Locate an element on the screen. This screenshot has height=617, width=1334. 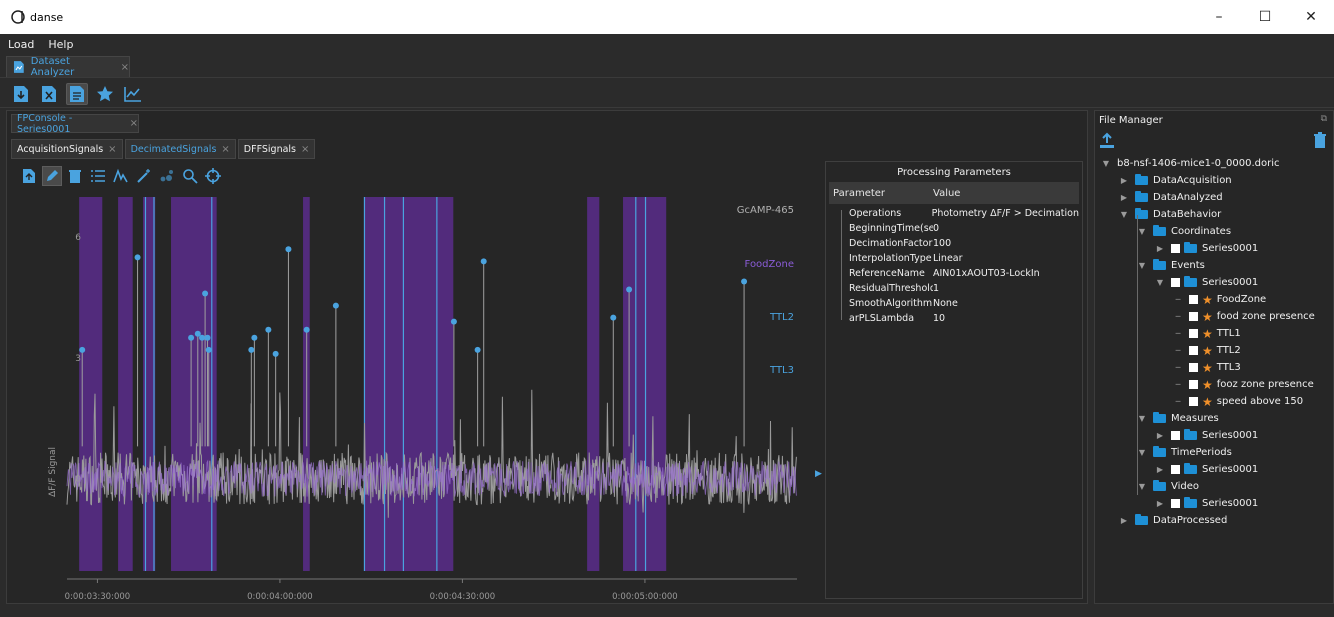
param-row: arPLSLambda 10 is located at coordinates (954, 318).